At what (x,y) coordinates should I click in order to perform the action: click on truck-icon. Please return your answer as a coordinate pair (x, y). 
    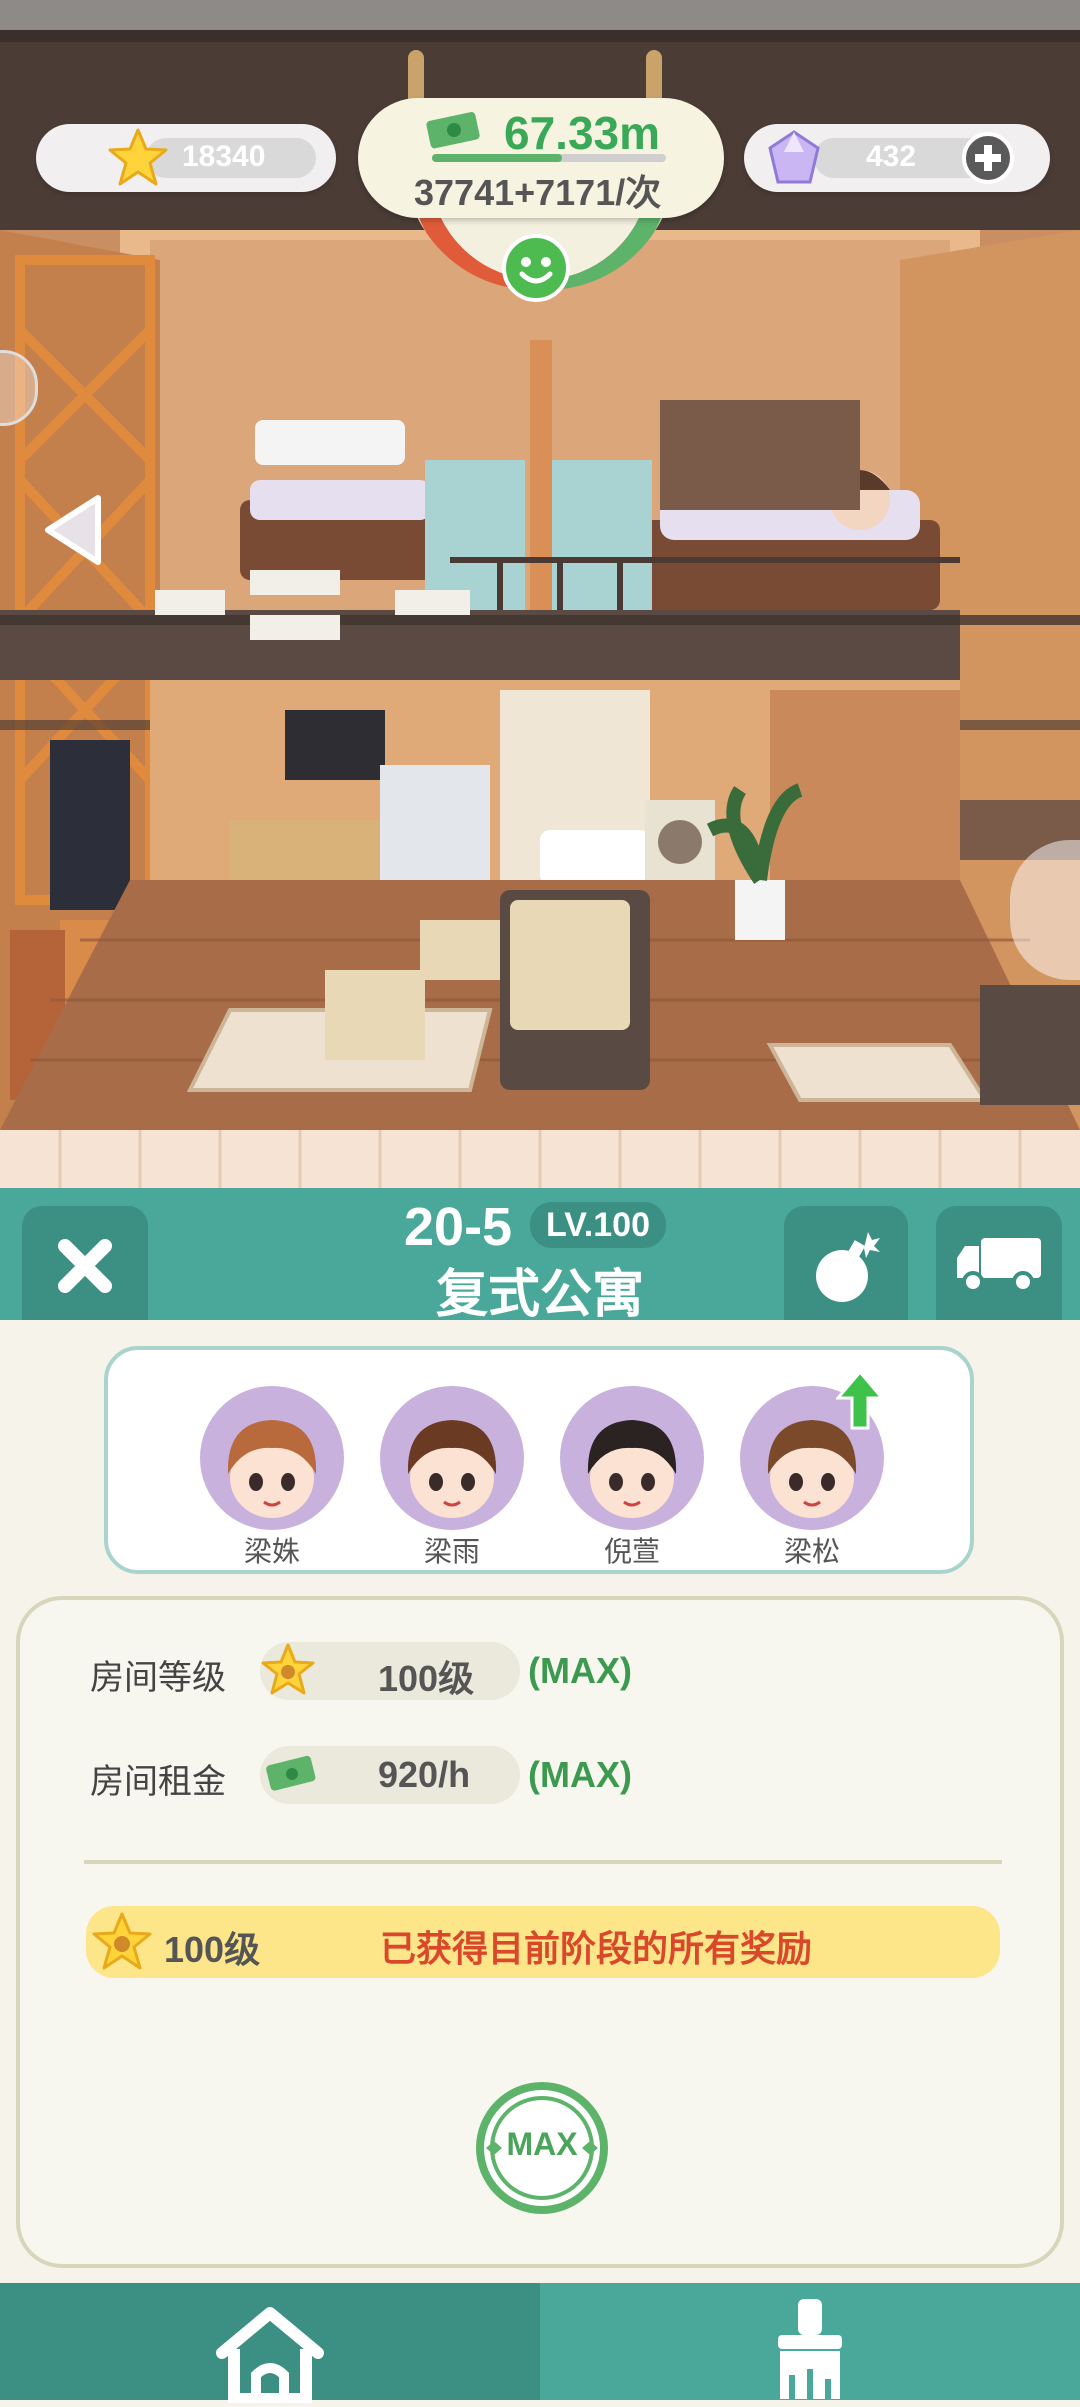
    Looking at the image, I should click on (999, 1264).